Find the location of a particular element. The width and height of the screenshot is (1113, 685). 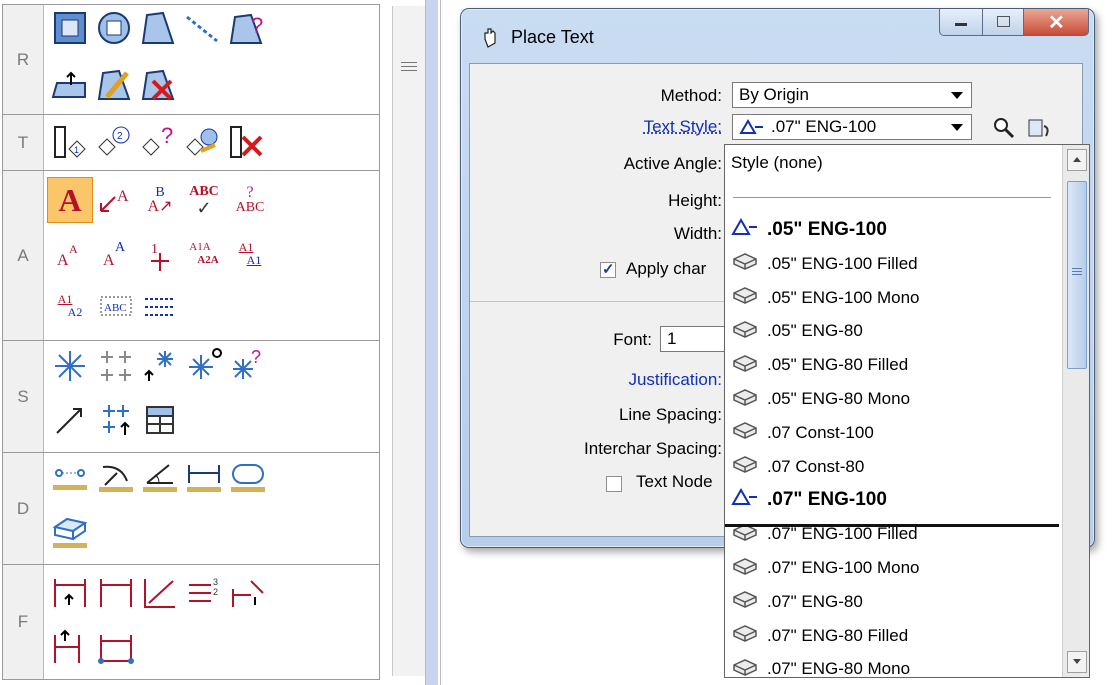

dimension-element-icon is located at coordinates (70, 478).